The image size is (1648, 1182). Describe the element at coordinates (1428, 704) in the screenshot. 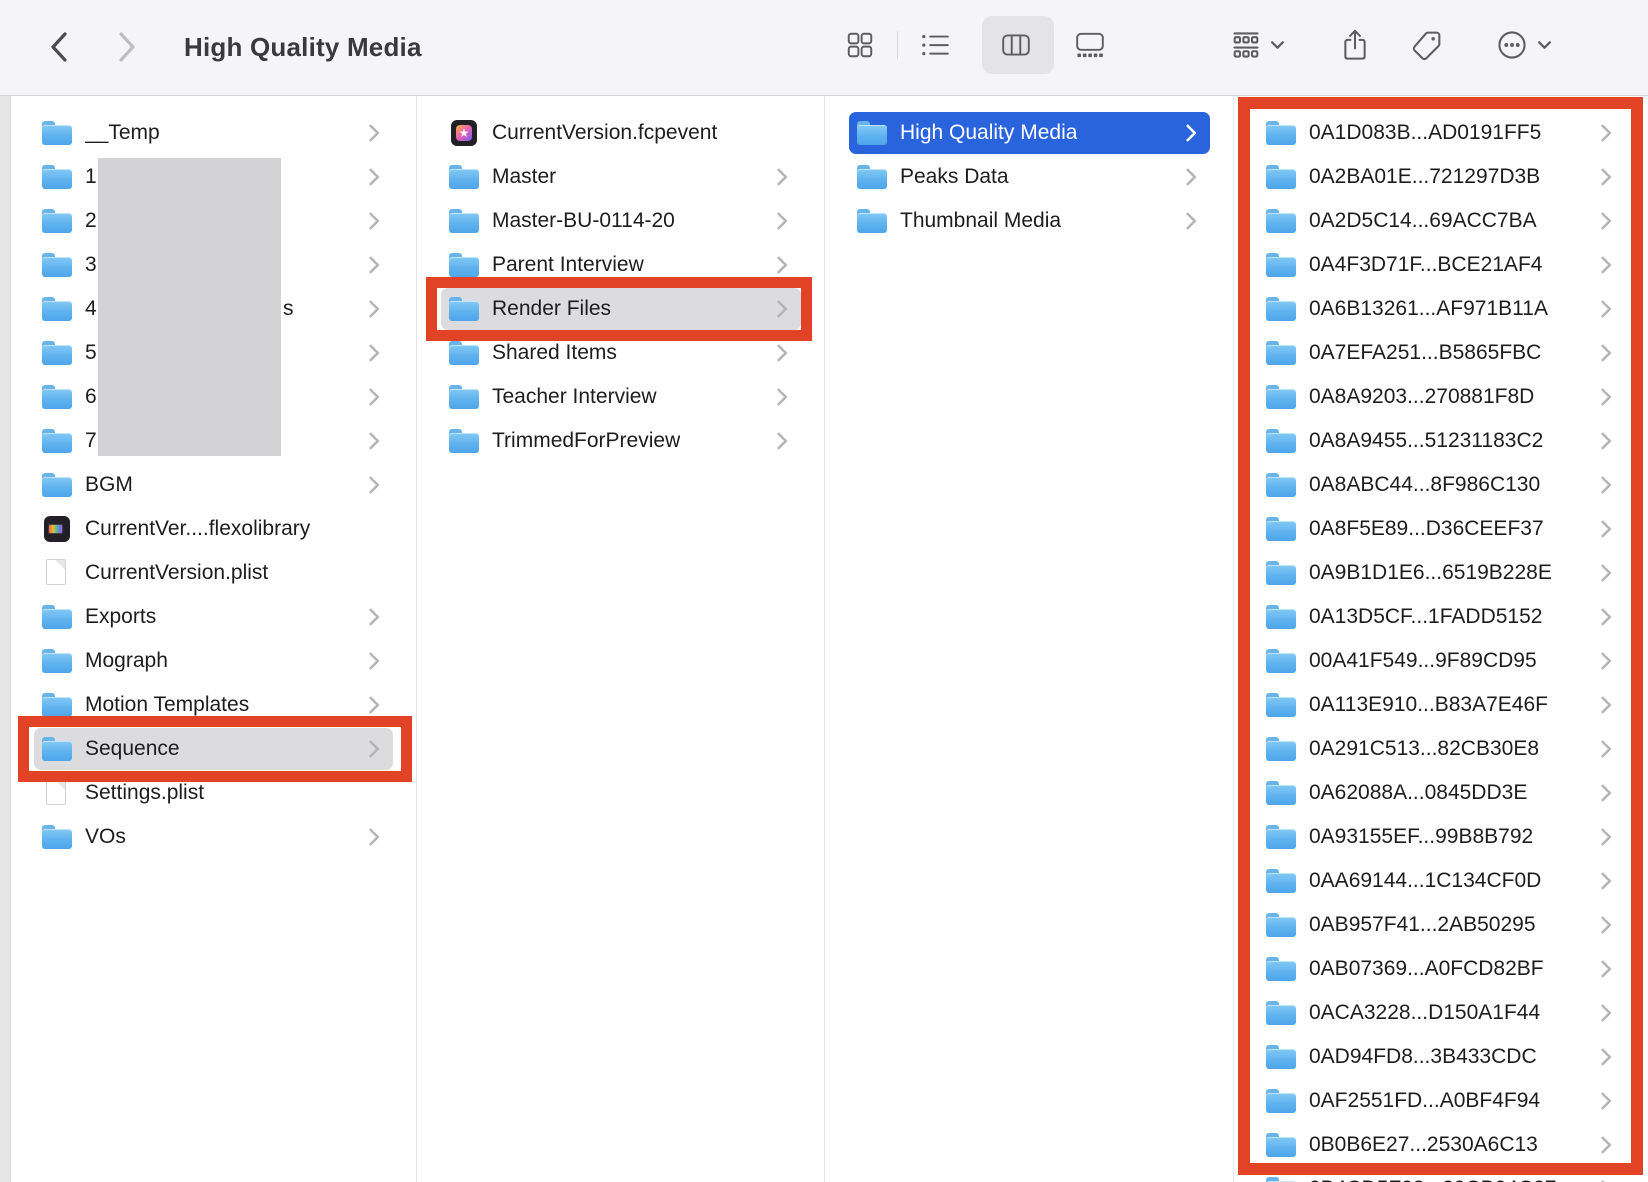

I see `item-label: 0A113E910...B83A7E46F` at that location.